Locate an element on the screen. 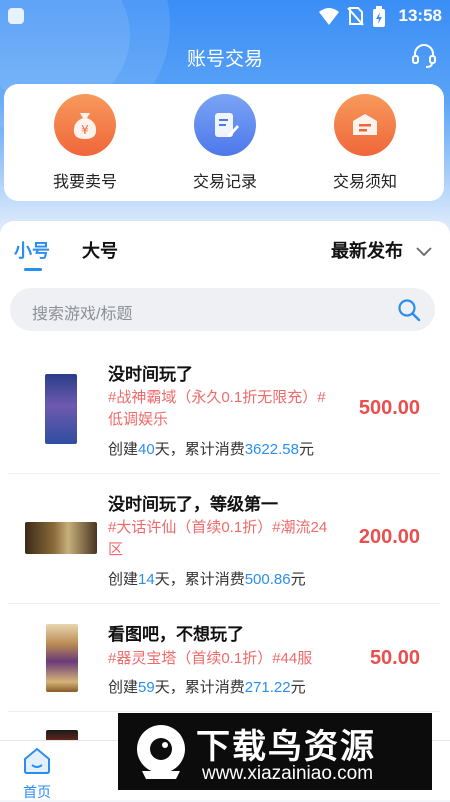 The height and width of the screenshot is (802, 450). listing-meta: 创建14天，累计消费500.86元 is located at coordinates (207, 578).